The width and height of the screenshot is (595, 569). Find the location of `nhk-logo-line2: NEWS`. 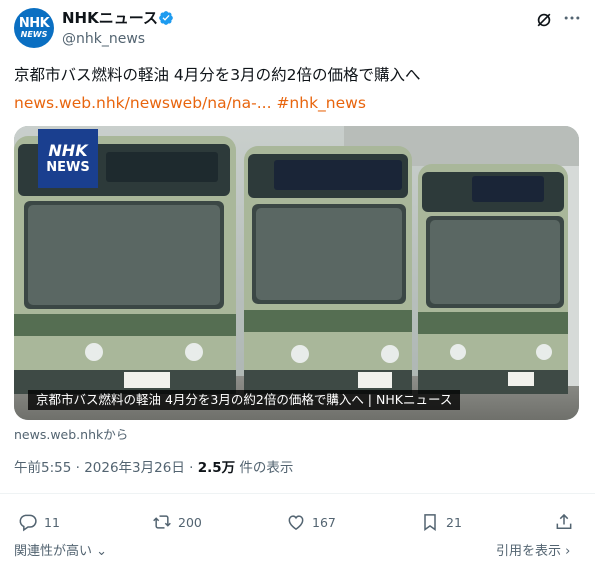

nhk-logo-line2: NEWS is located at coordinates (68, 167).